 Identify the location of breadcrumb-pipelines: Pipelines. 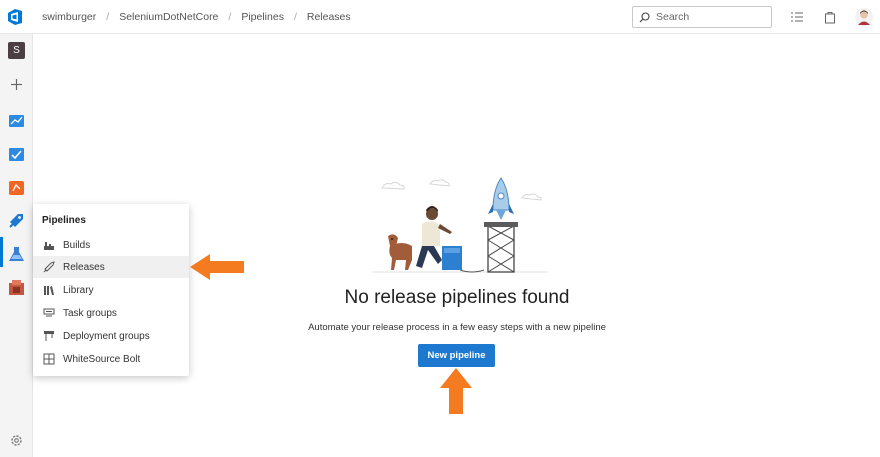
(262, 17).